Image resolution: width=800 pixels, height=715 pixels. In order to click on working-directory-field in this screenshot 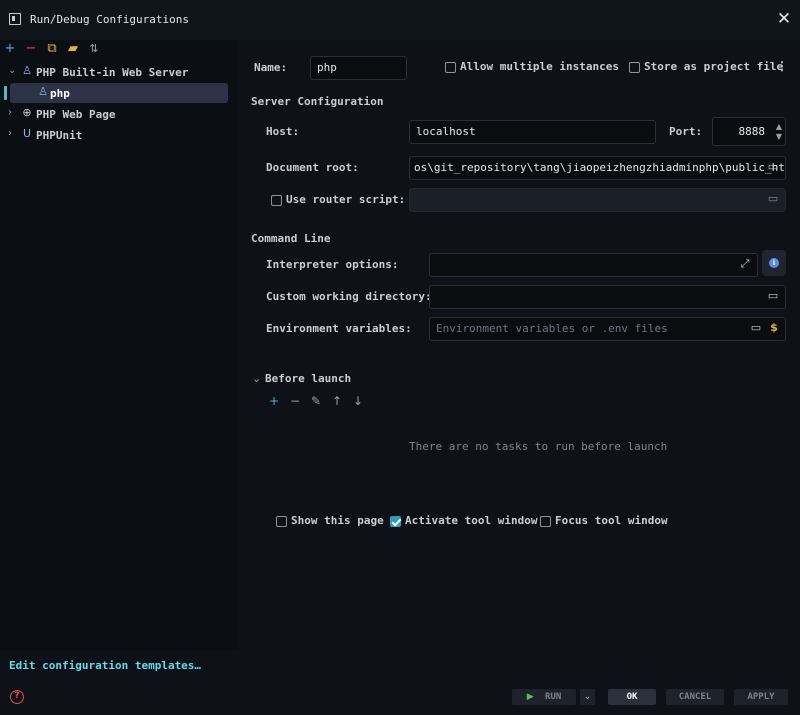, I will do `click(607, 297)`.